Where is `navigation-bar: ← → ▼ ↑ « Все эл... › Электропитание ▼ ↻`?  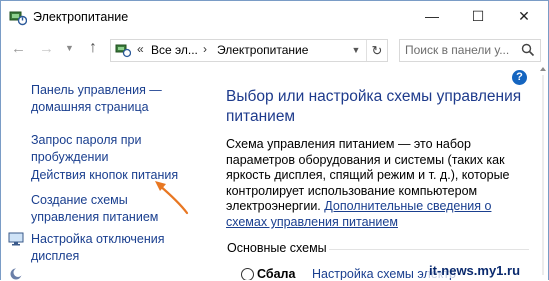
navigation-bar: ← → ▼ ↑ « Все эл... › Электропитание ▼ ↻ is located at coordinates (274, 49).